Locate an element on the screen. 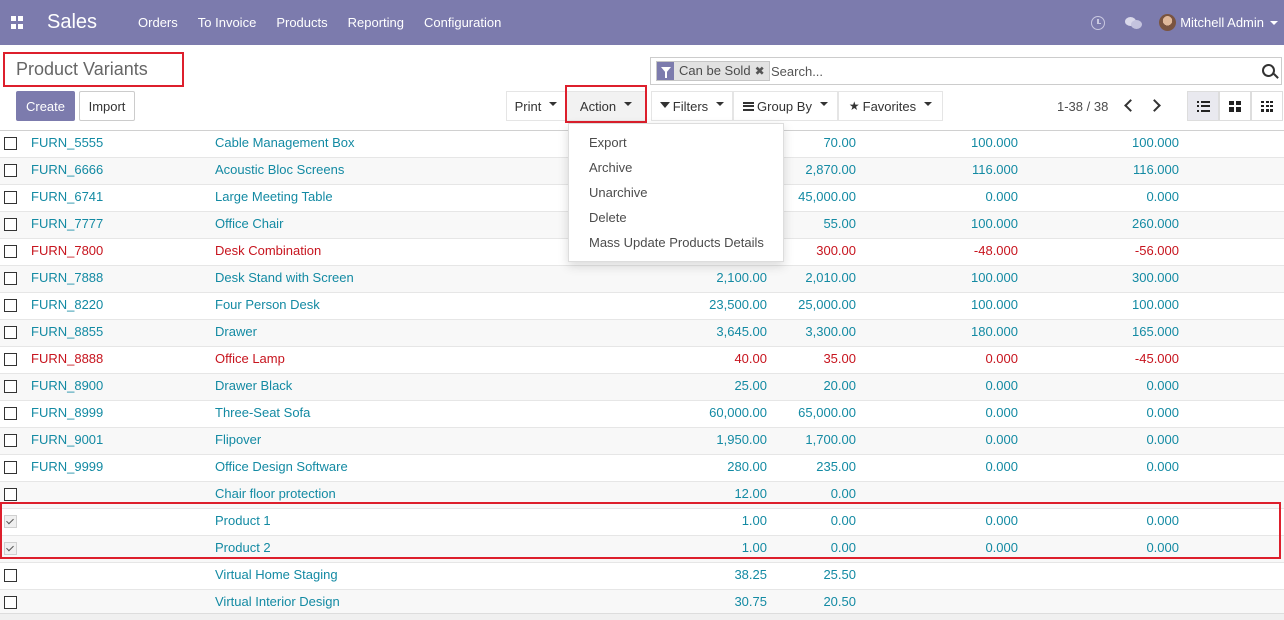  menu-item-export: Export is located at coordinates (608, 142).